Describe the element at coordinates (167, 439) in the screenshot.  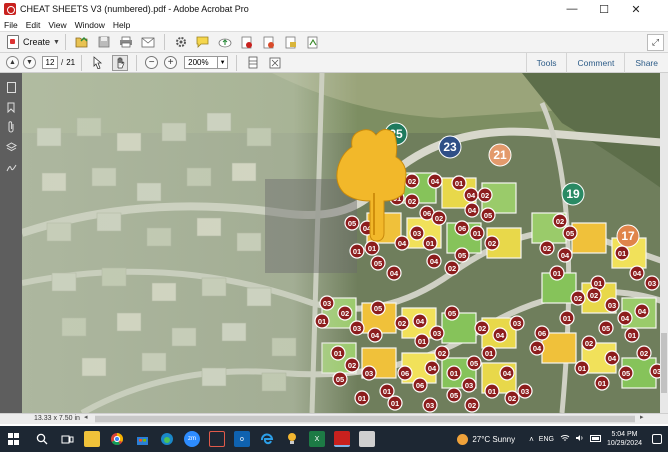
I see `edge-icon` at that location.